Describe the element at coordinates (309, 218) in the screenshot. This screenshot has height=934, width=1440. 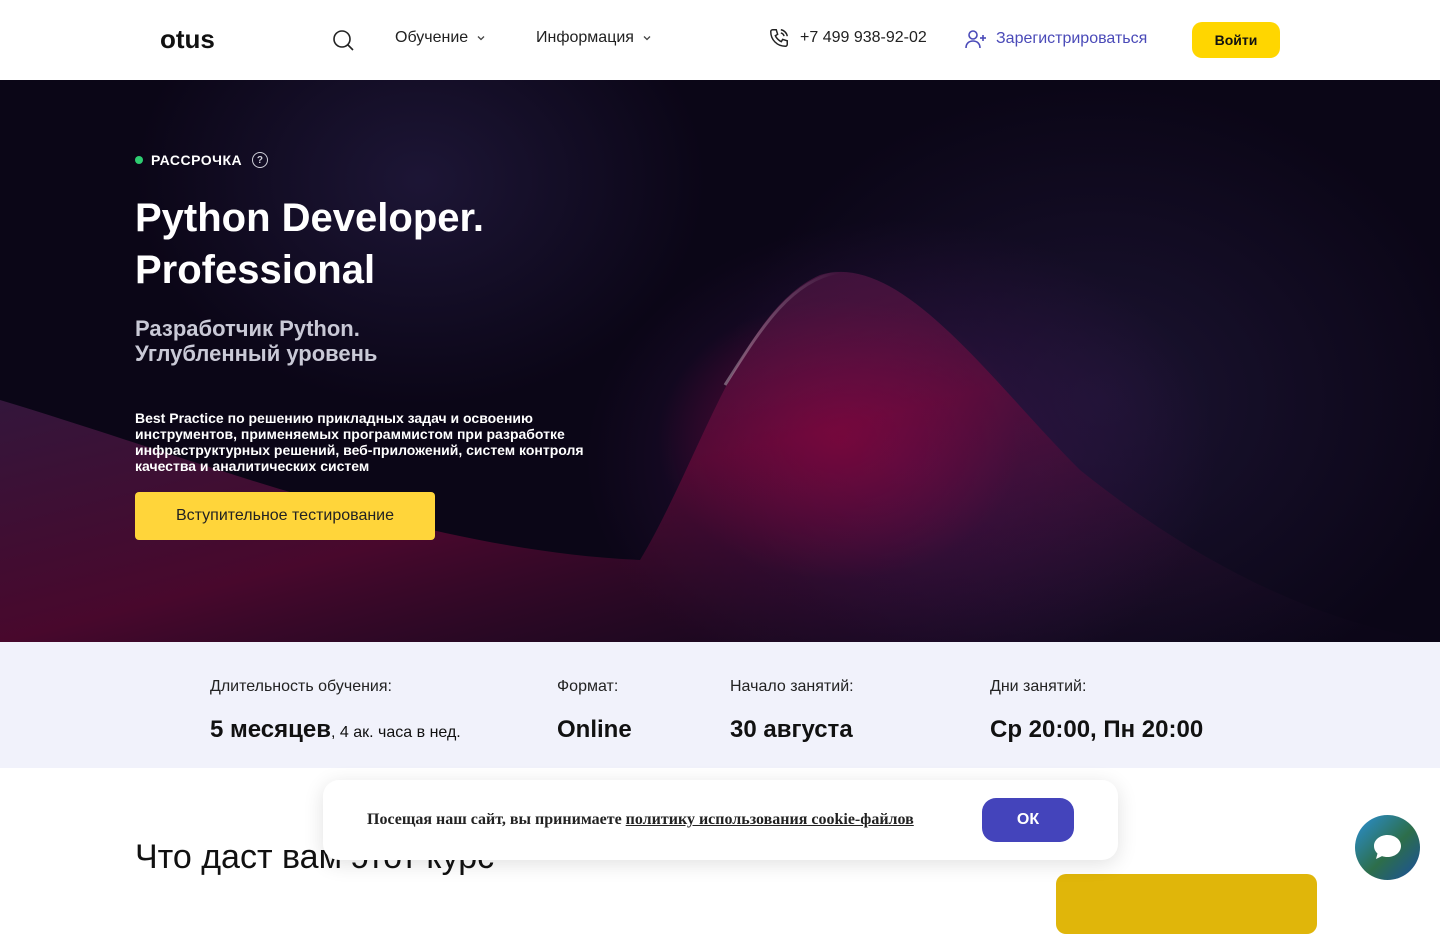
I see `course-title-line1: Python Developer.` at that location.